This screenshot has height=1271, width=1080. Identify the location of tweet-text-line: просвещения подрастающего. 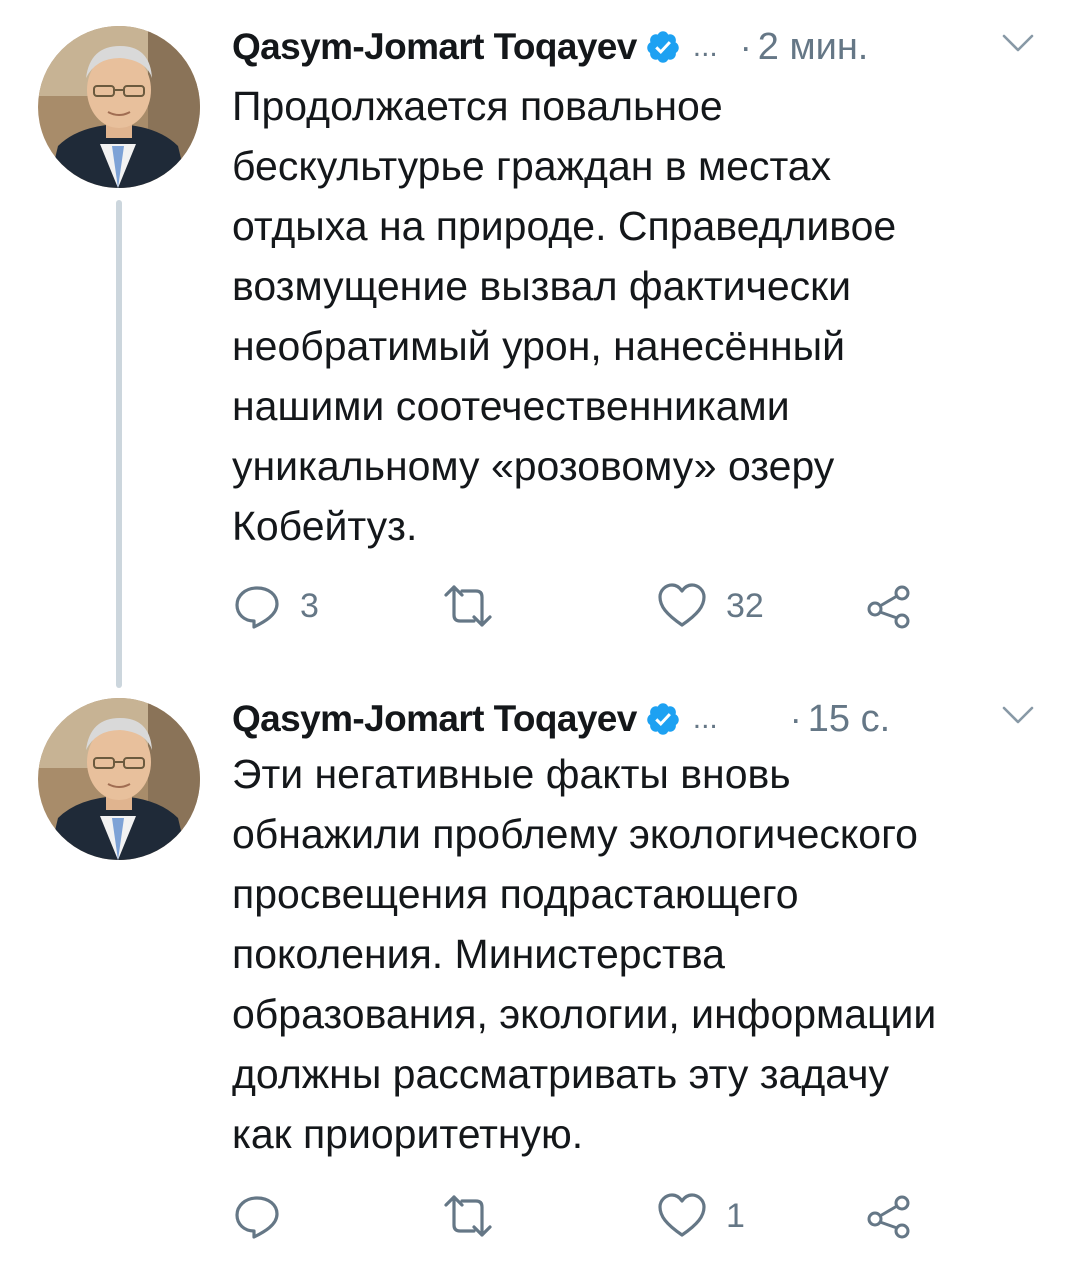
(515, 894).